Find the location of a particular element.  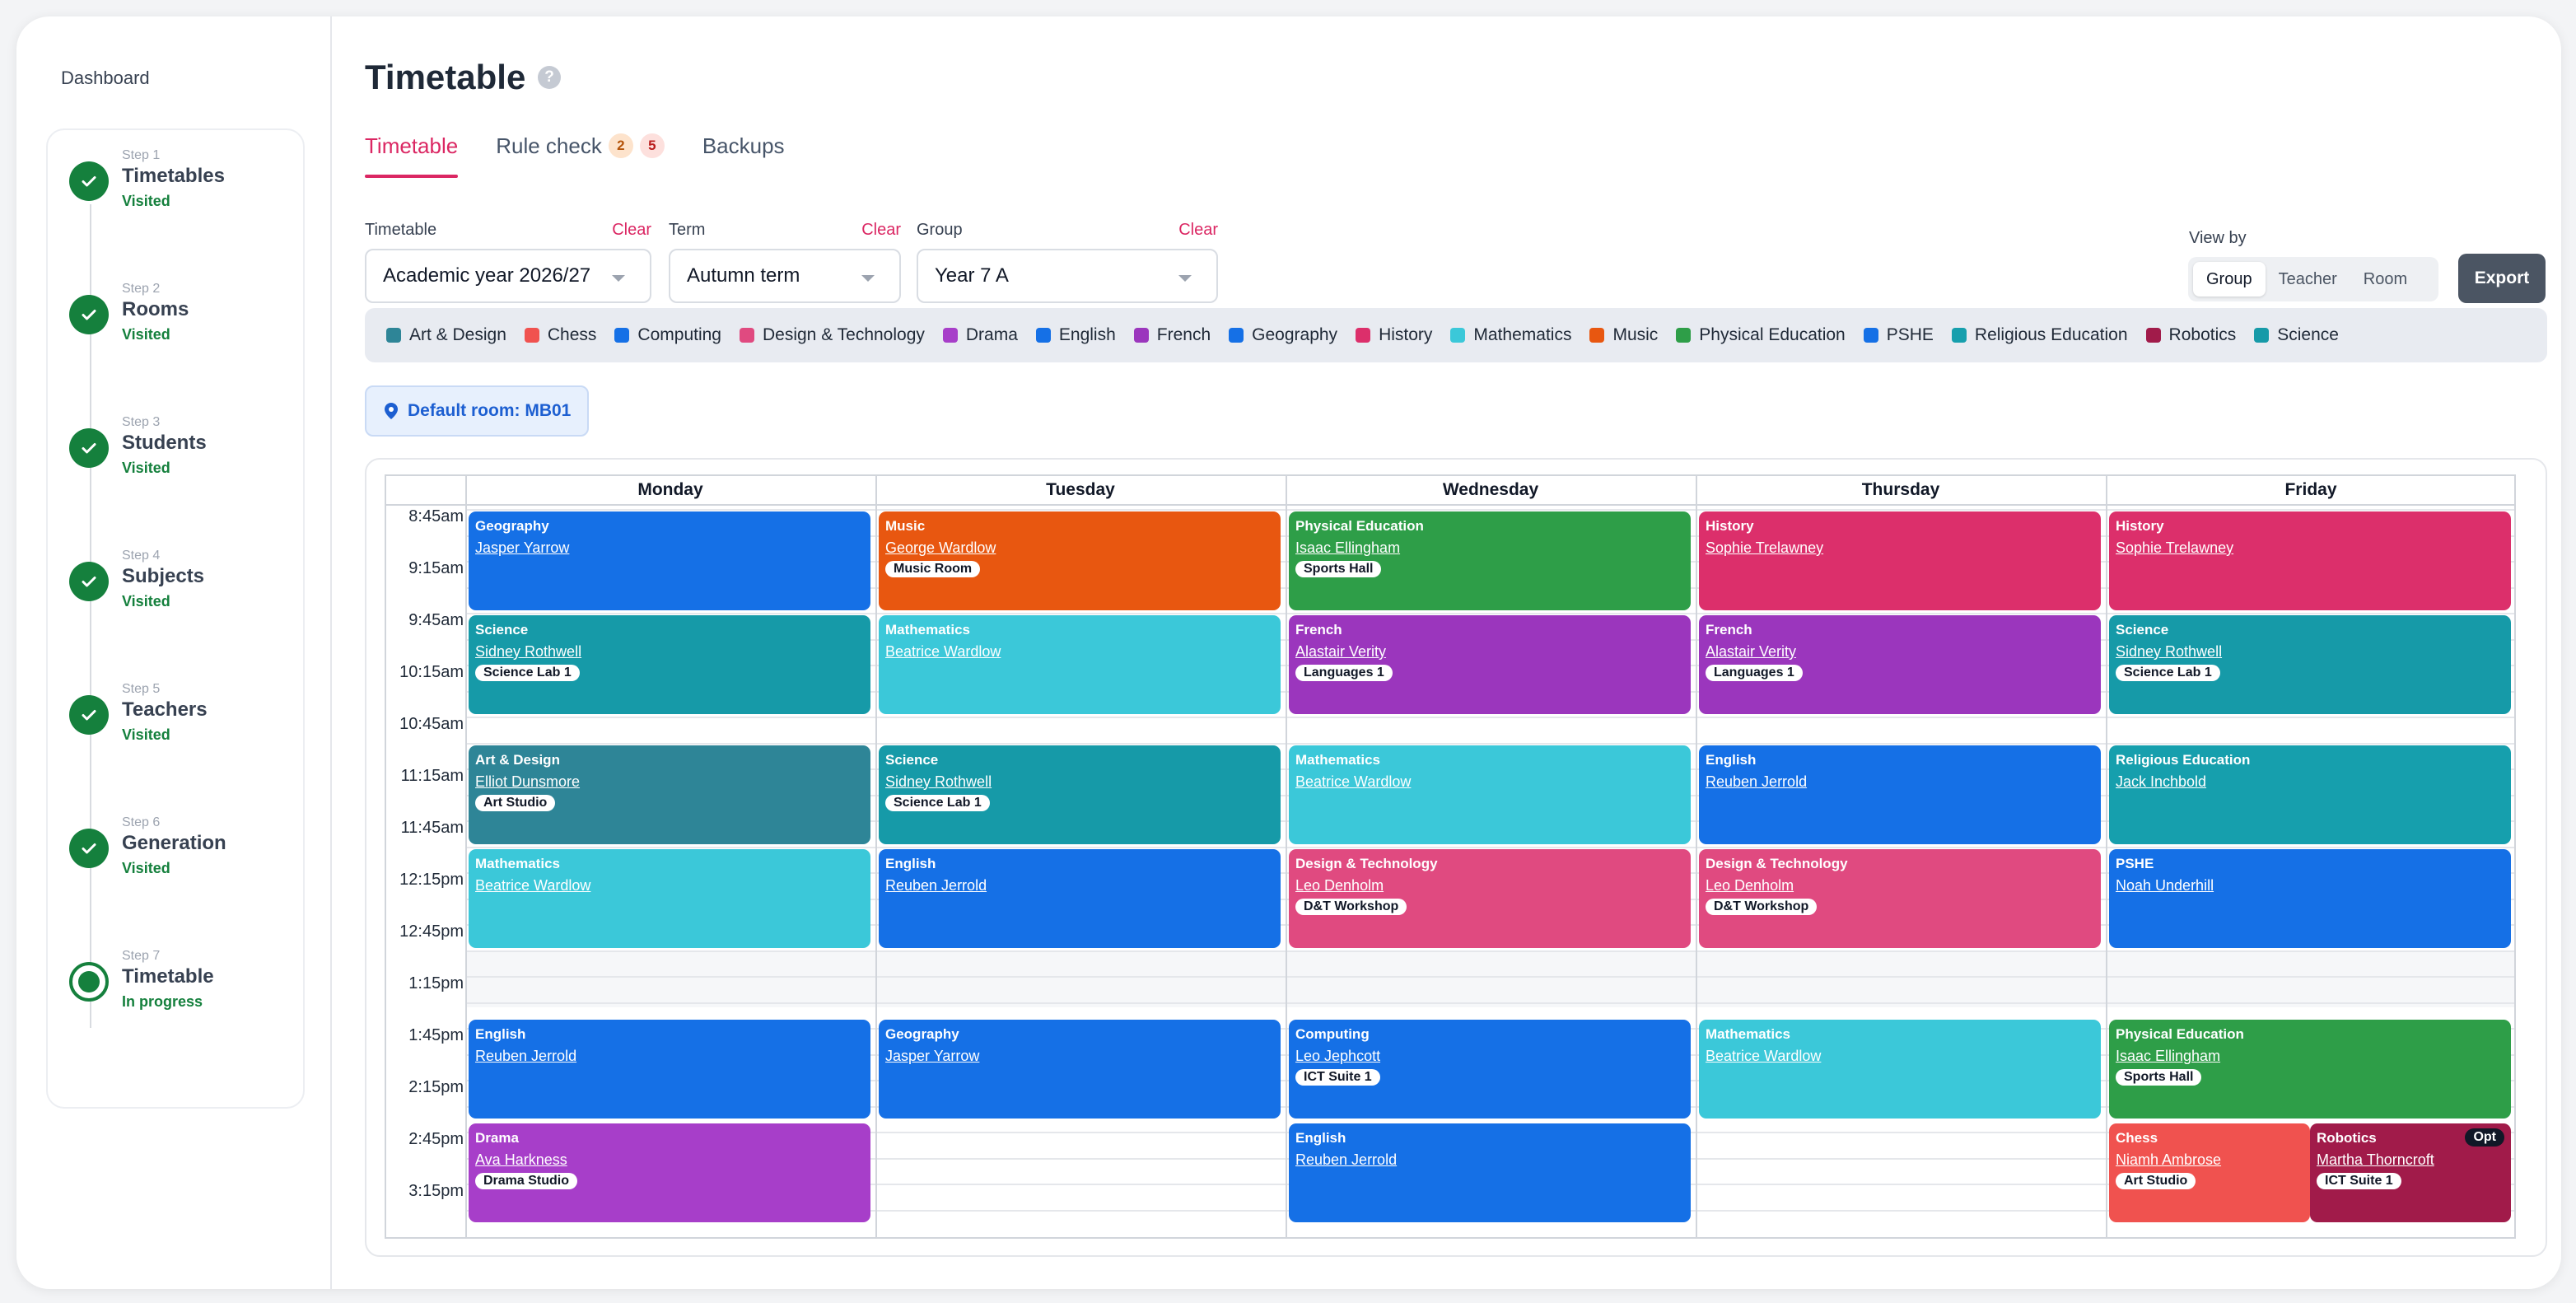

view-by-group: Group is located at coordinates (2229, 279).